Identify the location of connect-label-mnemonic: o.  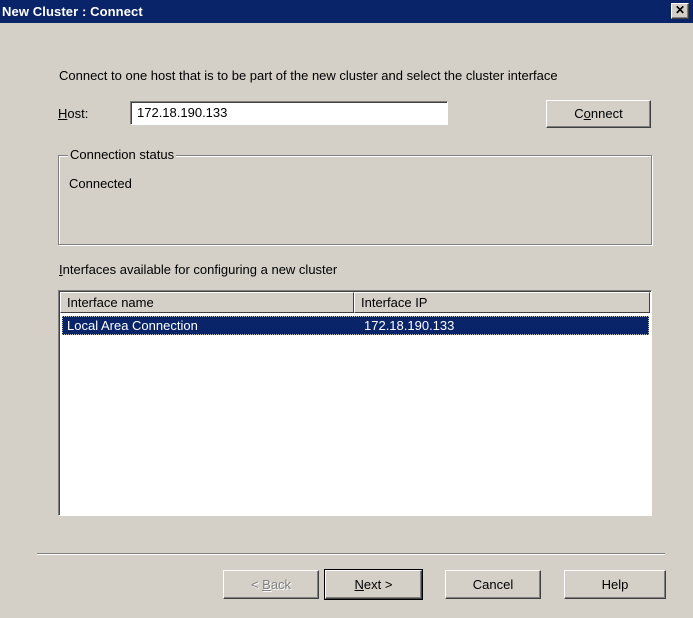
(587, 113).